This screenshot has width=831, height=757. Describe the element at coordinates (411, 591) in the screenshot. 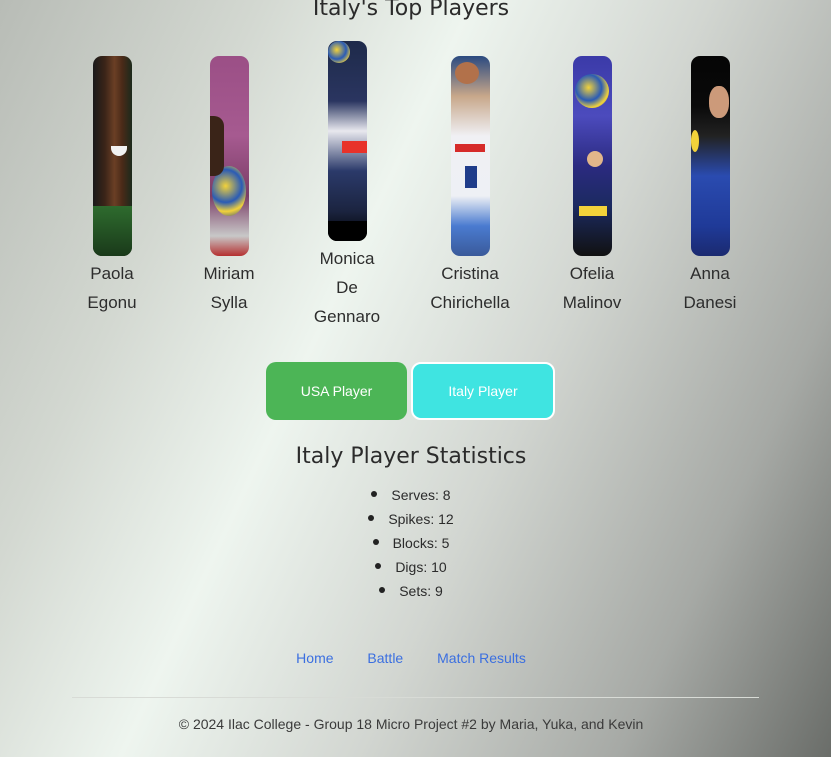

I see `stat-item: Sets: 9` at that location.